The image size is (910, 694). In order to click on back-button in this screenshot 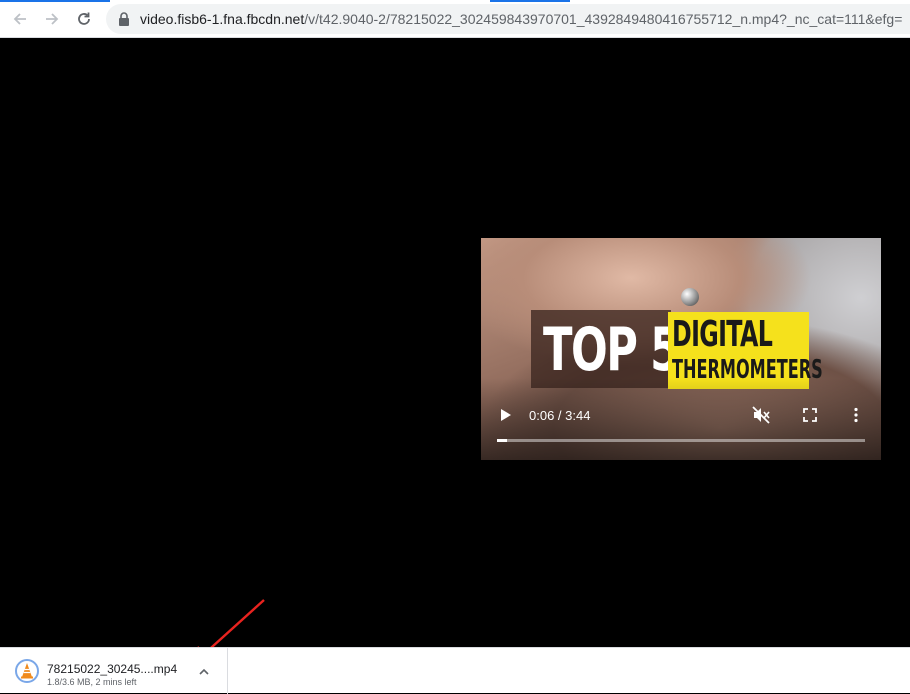, I will do `click(20, 19)`.